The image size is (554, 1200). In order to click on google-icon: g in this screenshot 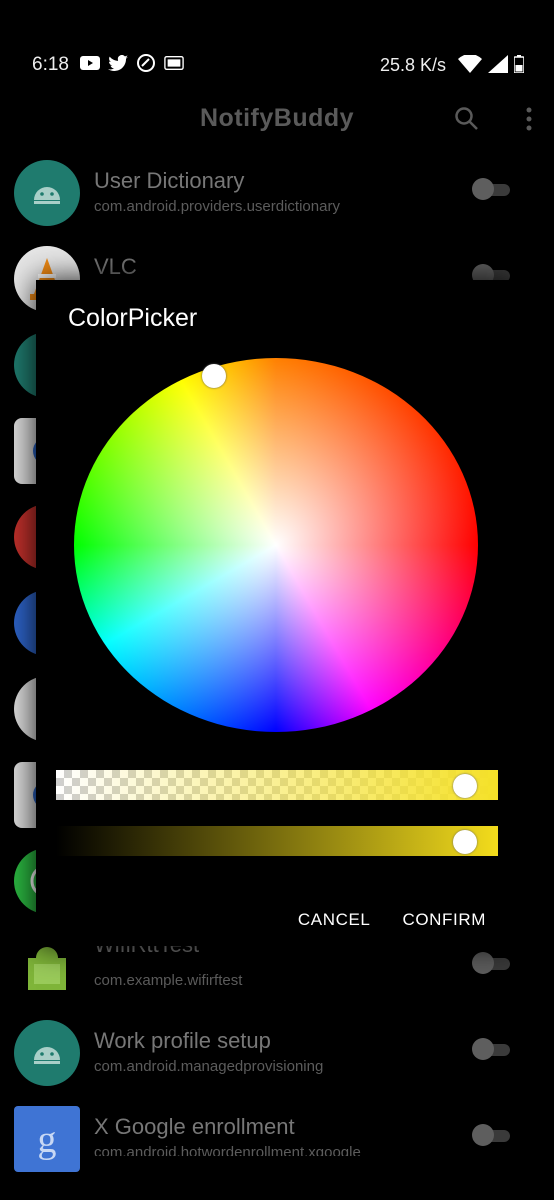, I will do `click(47, 1139)`.